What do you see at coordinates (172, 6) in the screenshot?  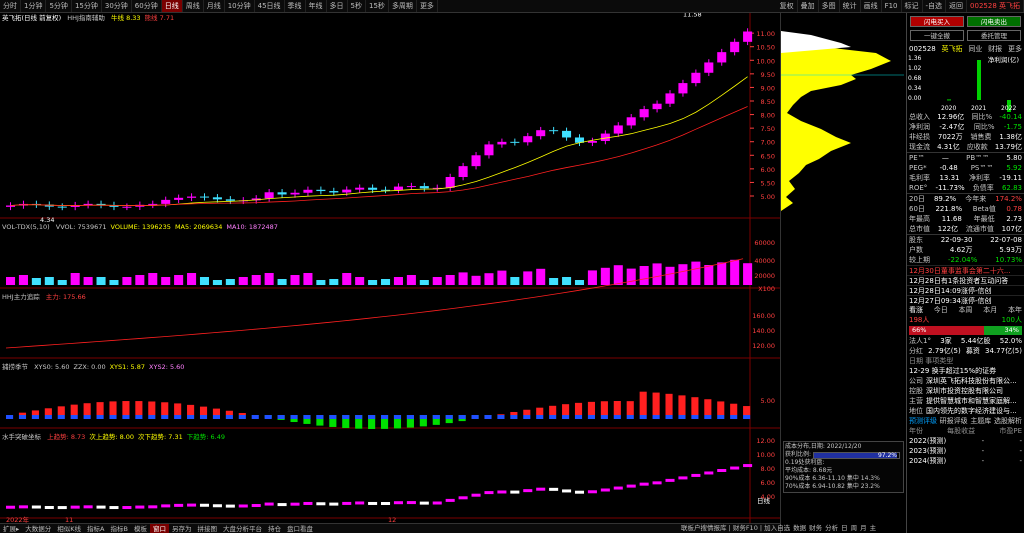 I see `period-tab: 日线` at bounding box center [172, 6].